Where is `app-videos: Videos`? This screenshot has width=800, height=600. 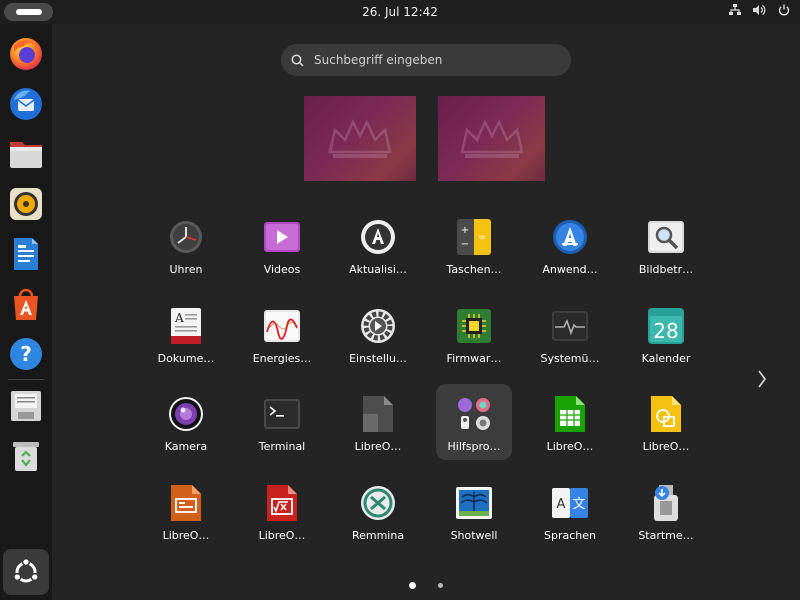
app-videos: Videos is located at coordinates (282, 245).